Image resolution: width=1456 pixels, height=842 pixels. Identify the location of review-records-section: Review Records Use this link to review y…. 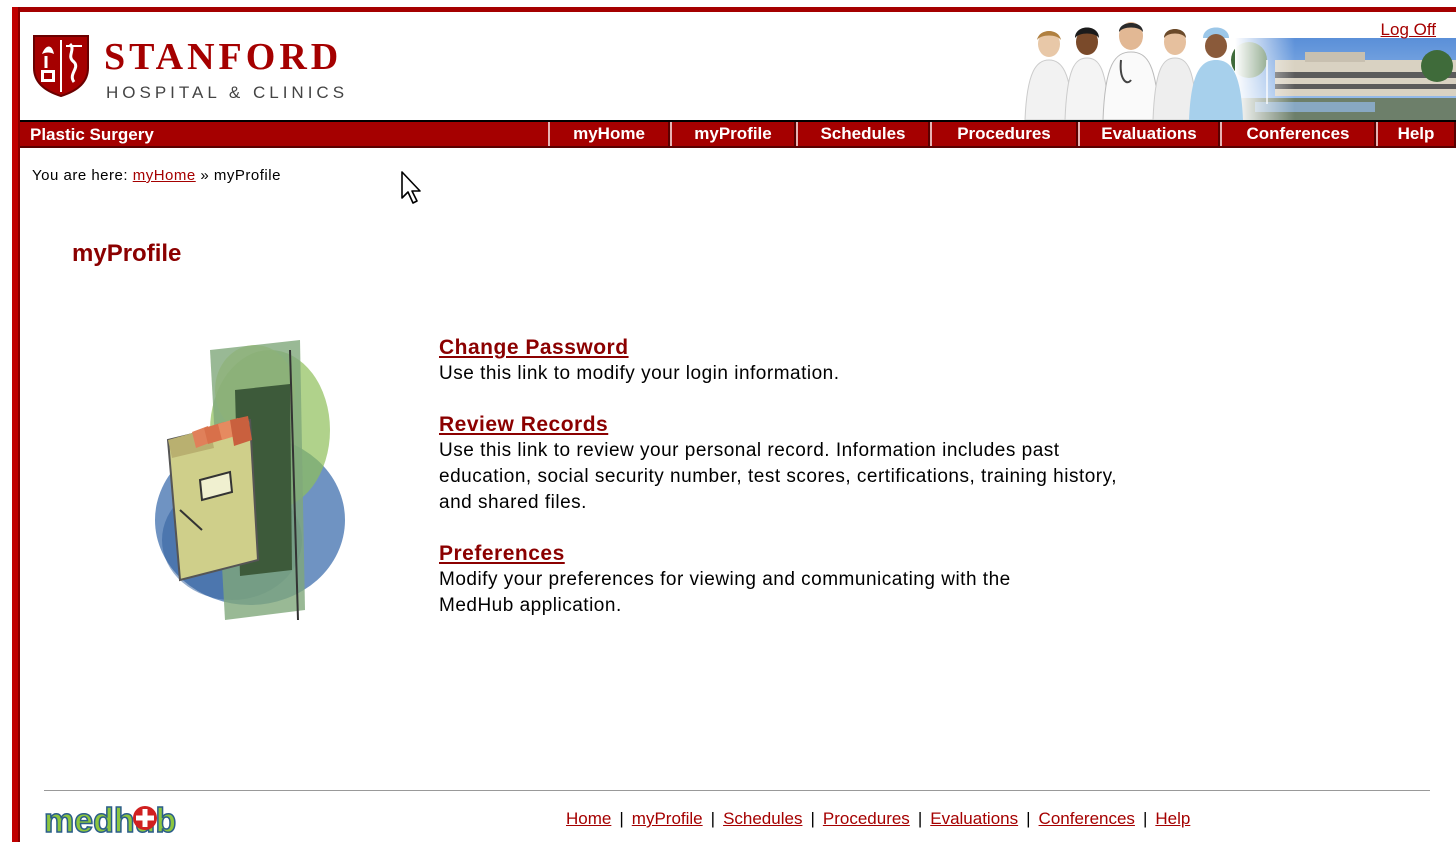
(799, 464).